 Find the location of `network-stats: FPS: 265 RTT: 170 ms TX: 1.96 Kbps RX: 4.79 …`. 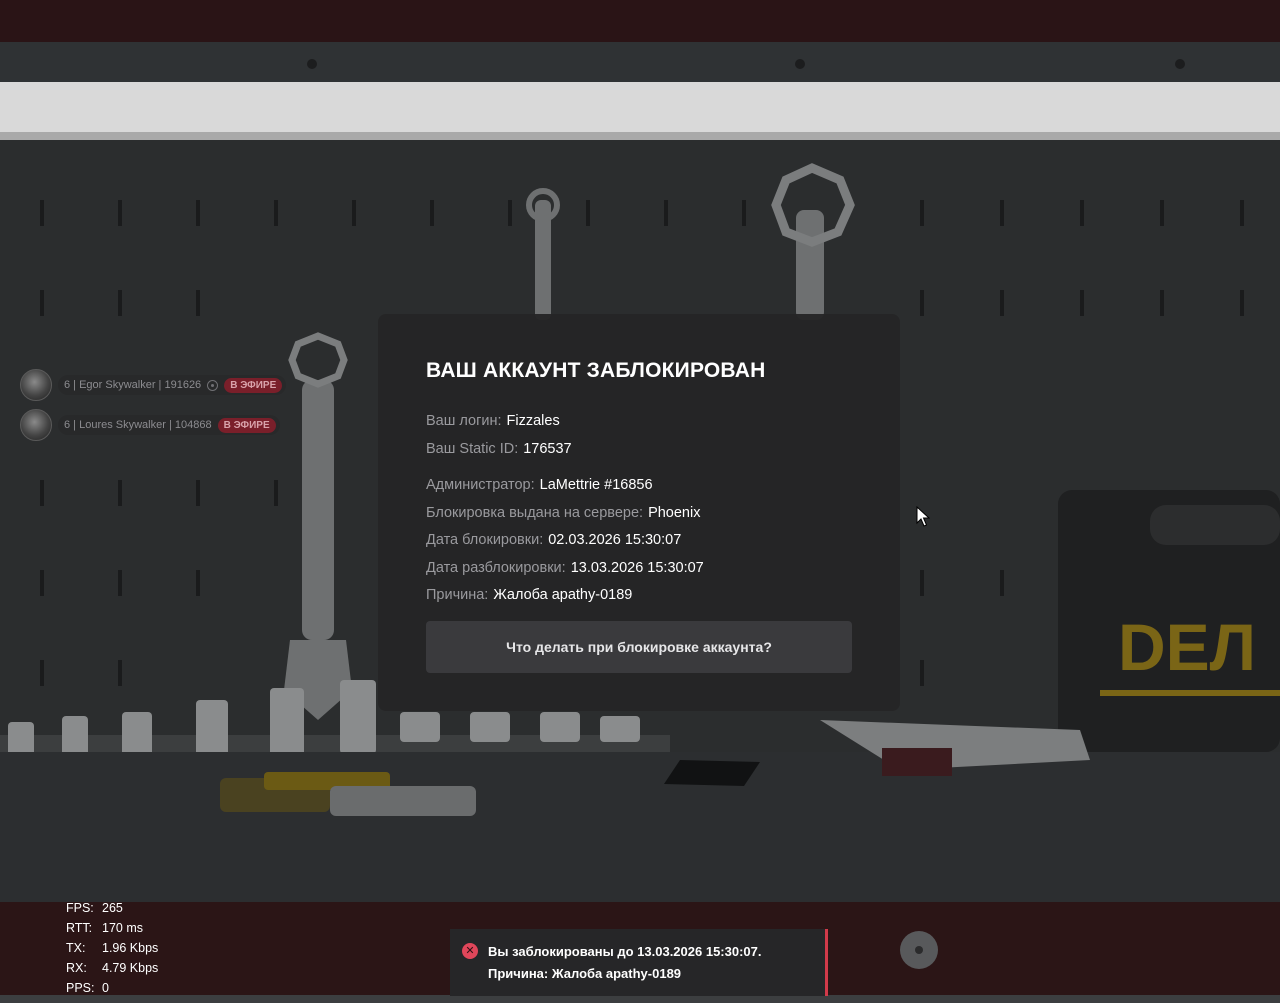

network-stats: FPS: 265 RTT: 170 ms TX: 1.96 Kbps RX: 4.79 … is located at coordinates (112, 948).